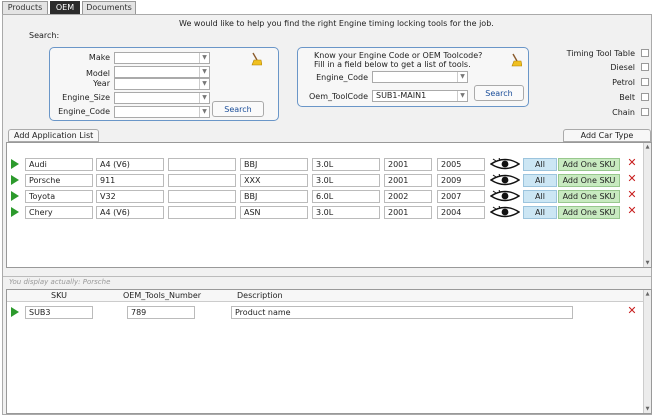 This screenshot has width=654, height=417. I want to click on engine-code-cell: XXX, so click(274, 180).